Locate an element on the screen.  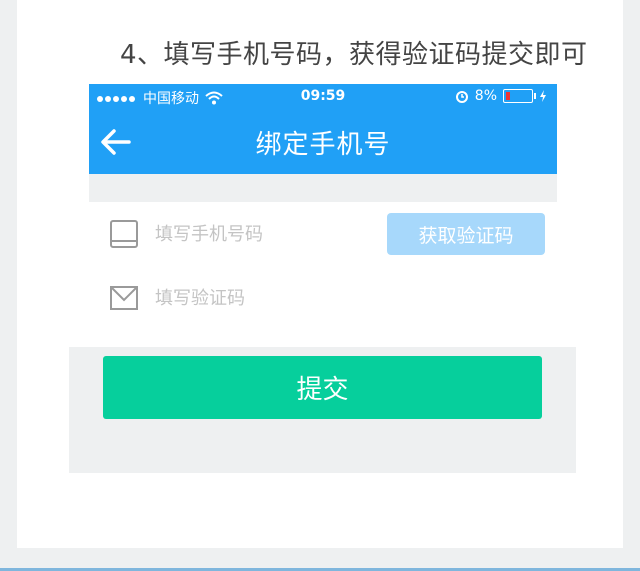
phone-device-icon is located at coordinates (124, 234).